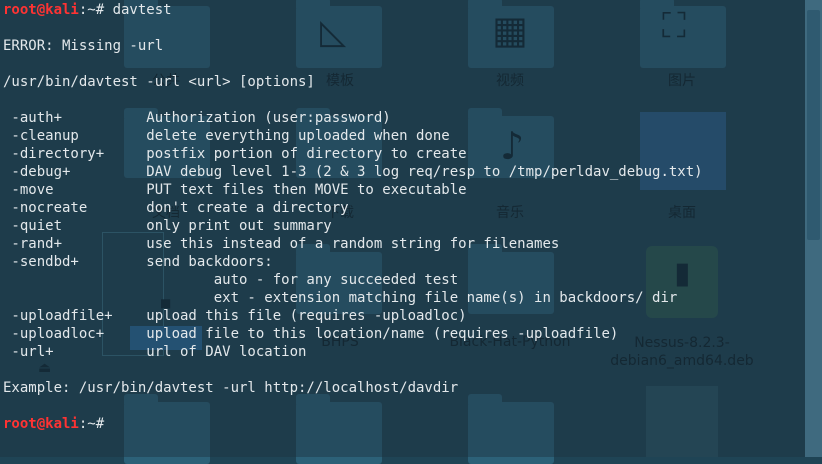 The width and height of the screenshot is (822, 464). What do you see at coordinates (138, 262) in the screenshot?
I see `terminal-option-line: -sendbd+ send backdoors:` at bounding box center [138, 262].